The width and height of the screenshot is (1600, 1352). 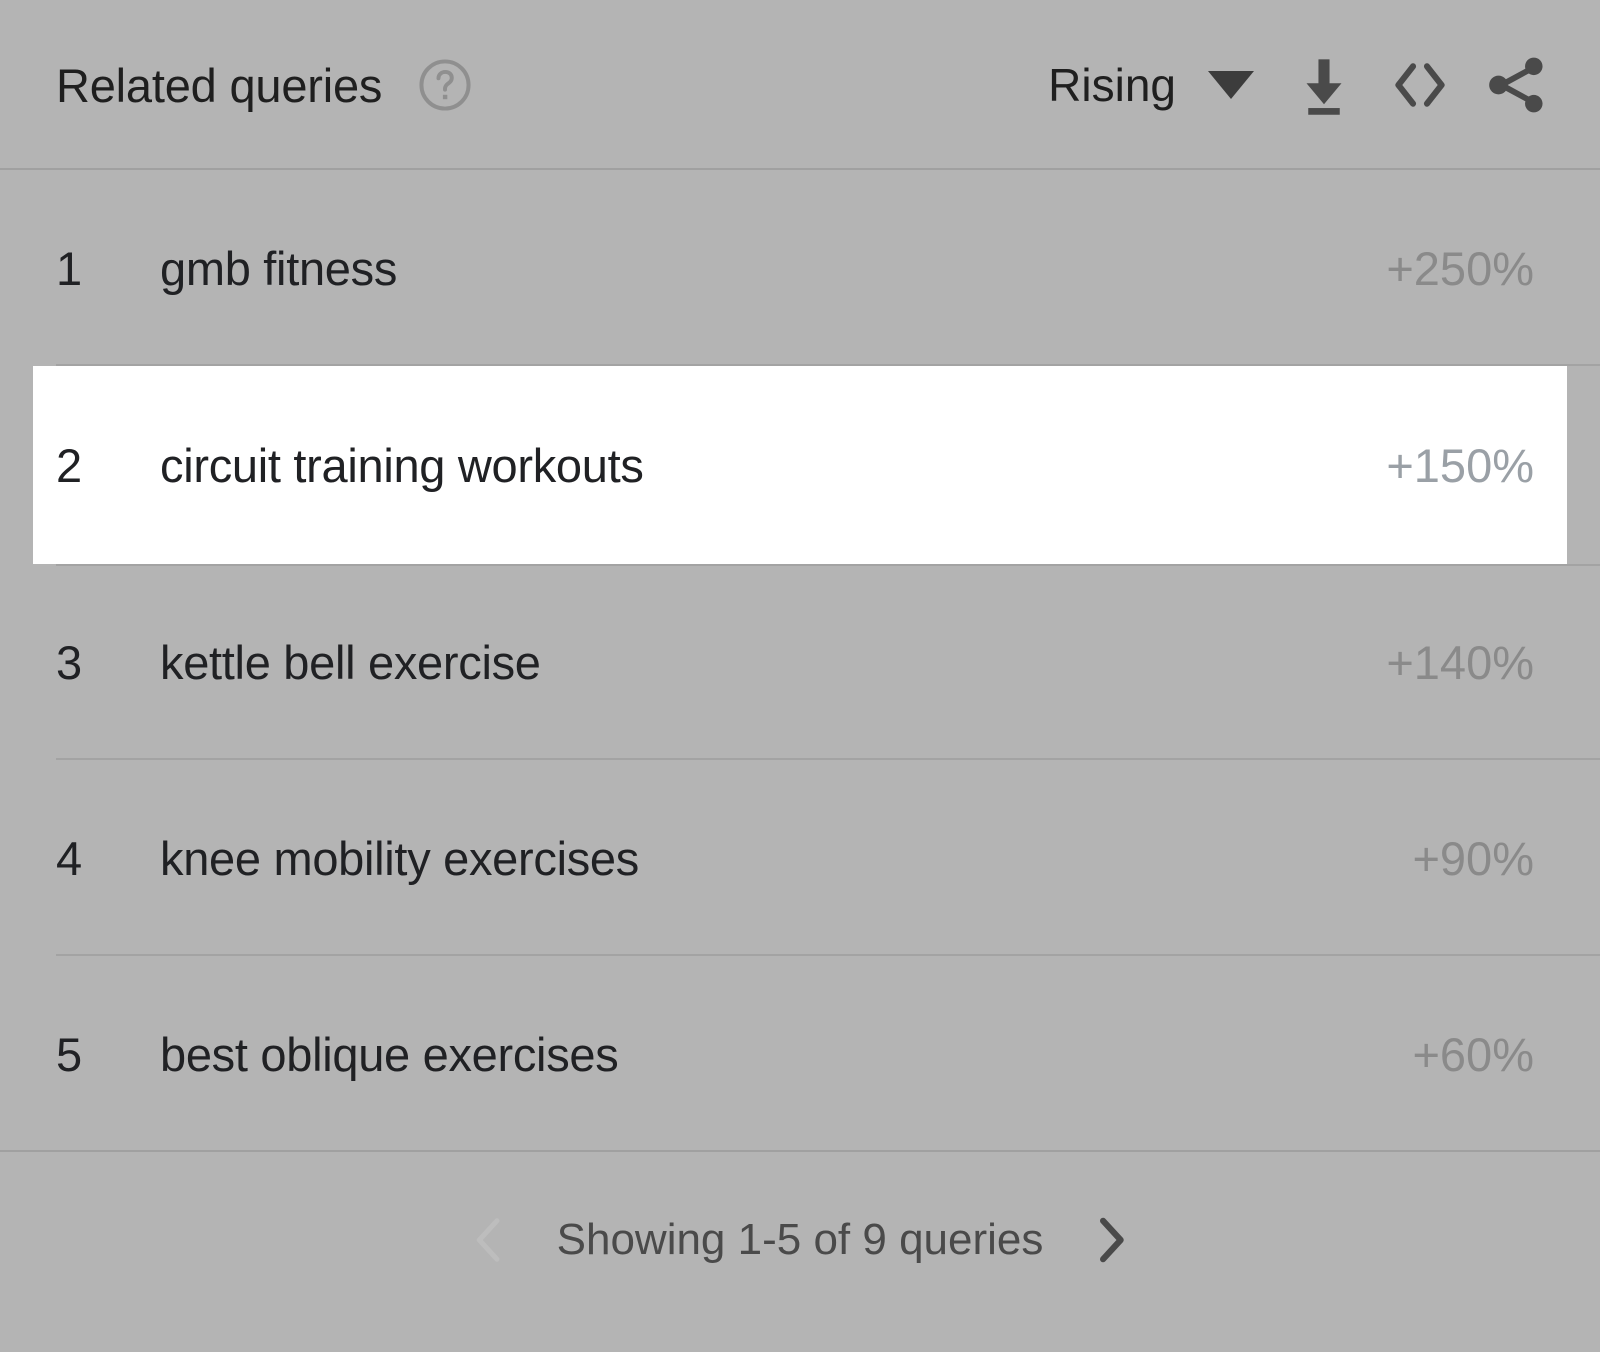 I want to click on table-row: 2 circuit training workouts +150%, so click(x=800, y=465).